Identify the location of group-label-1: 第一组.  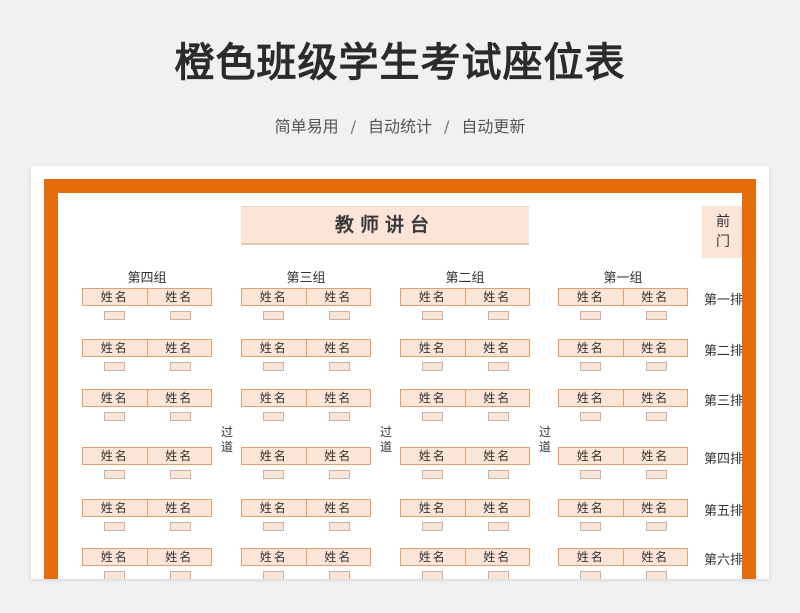
(623, 278).